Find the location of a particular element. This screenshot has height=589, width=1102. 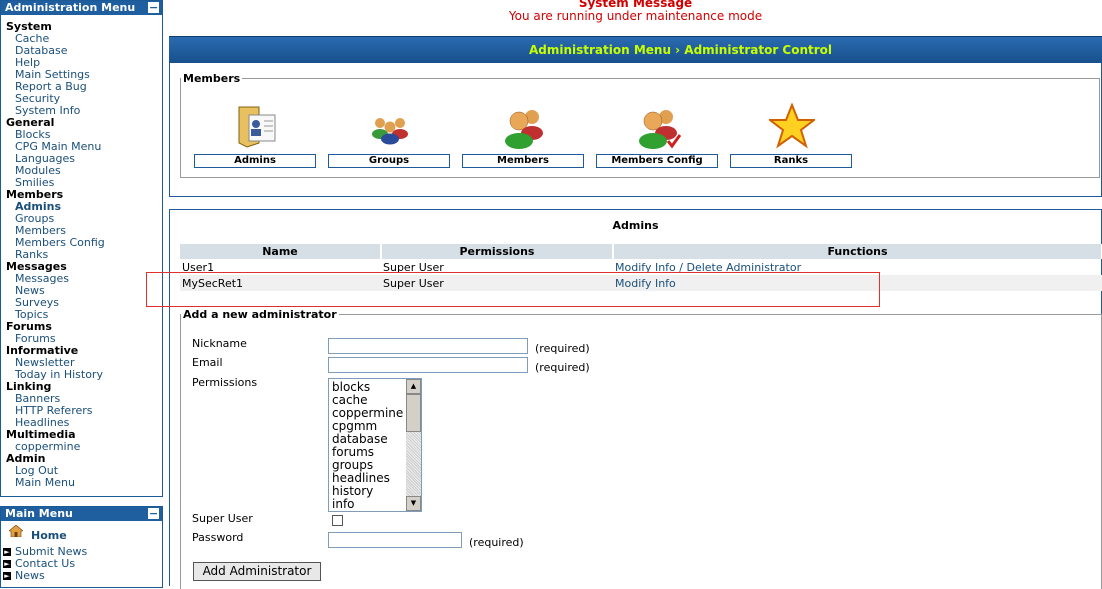

password-required: (required) is located at coordinates (496, 542).